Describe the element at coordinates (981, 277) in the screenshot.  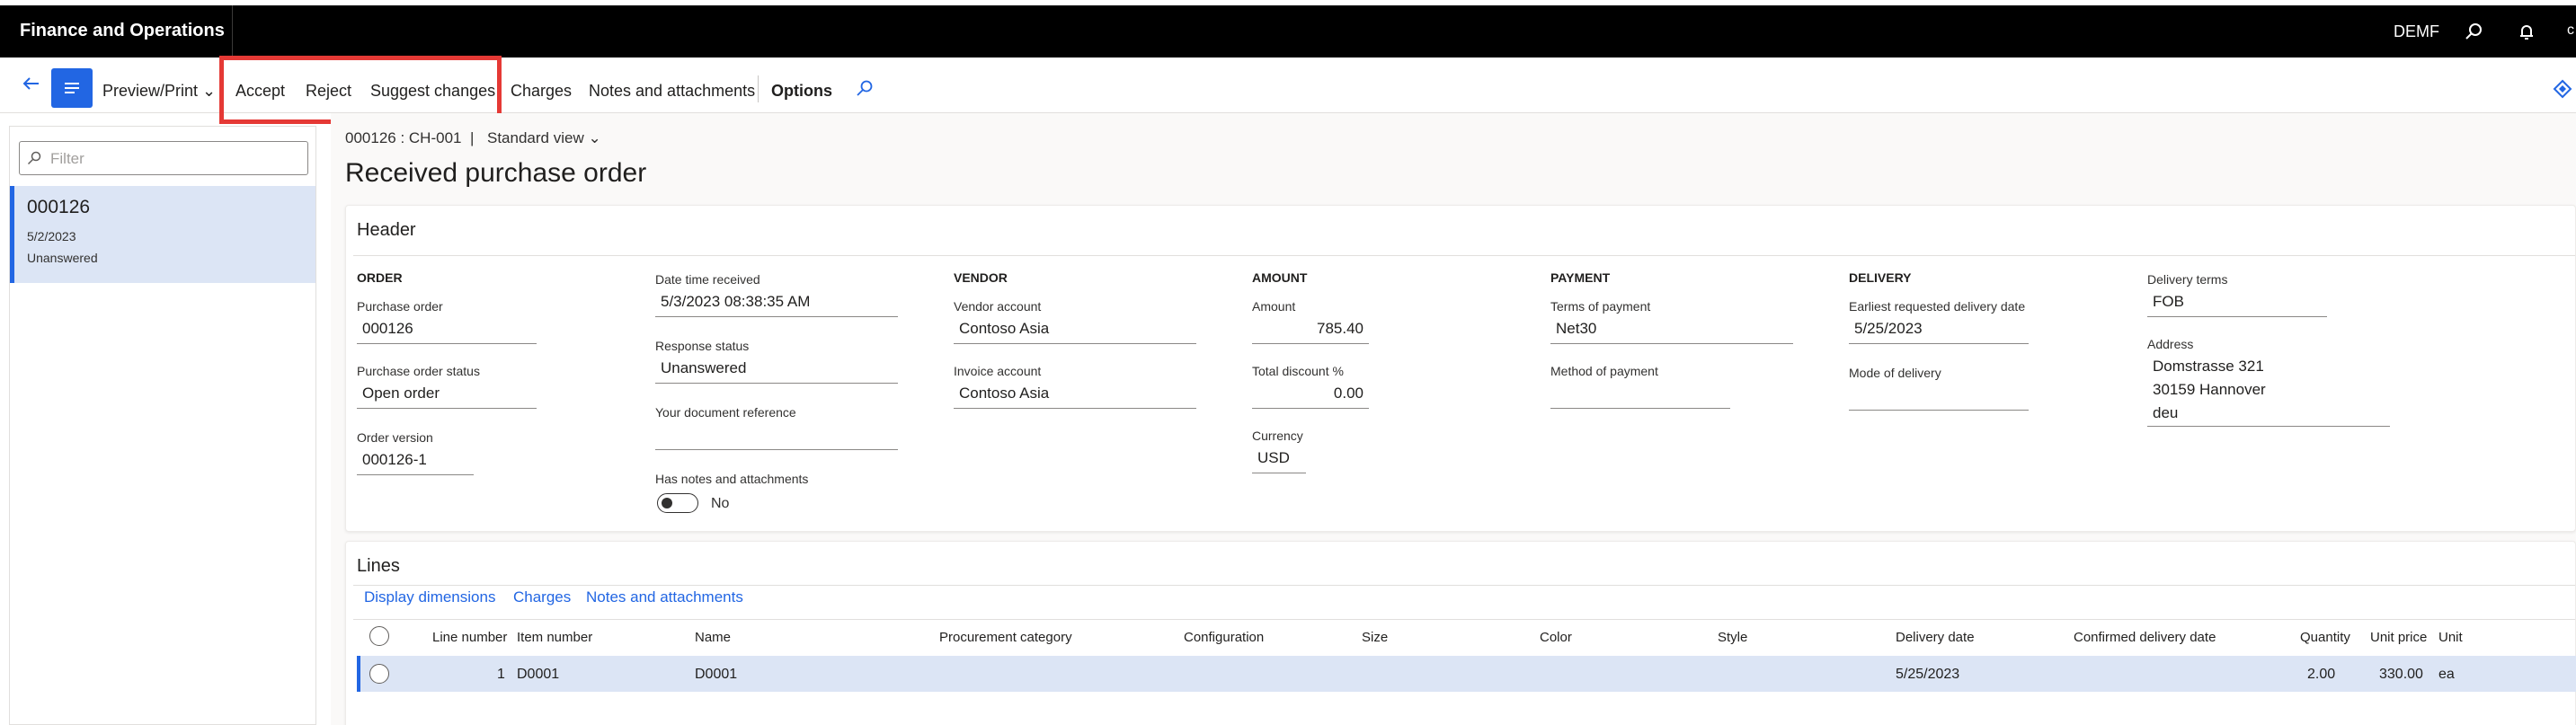
I see `vendor-group-label: VENDOR` at that location.